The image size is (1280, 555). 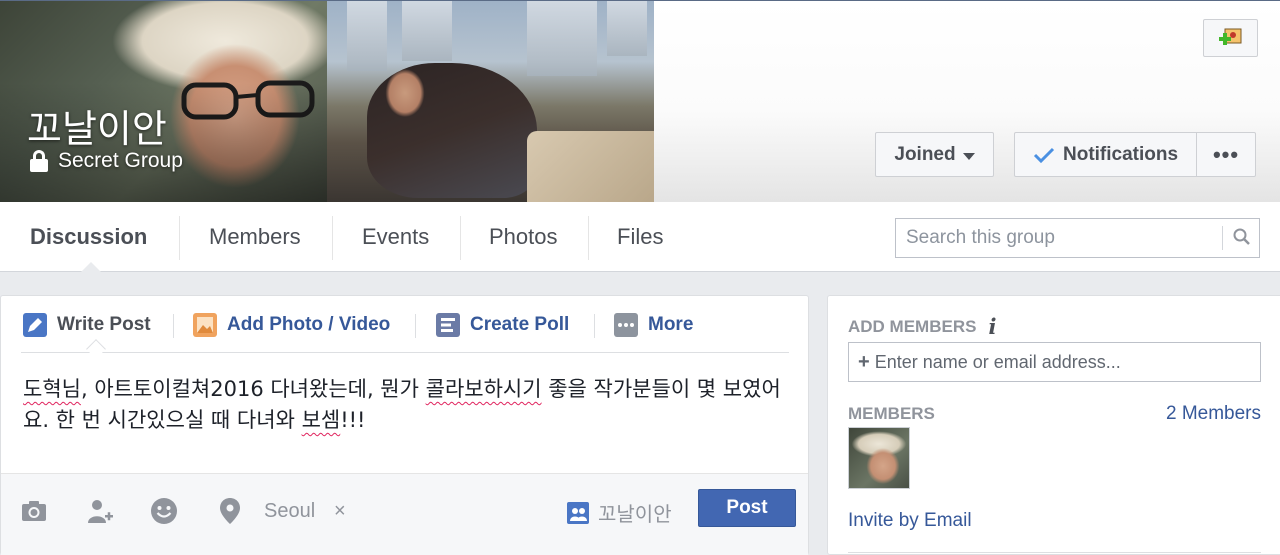 I want to click on search-input, so click(x=1059, y=238).